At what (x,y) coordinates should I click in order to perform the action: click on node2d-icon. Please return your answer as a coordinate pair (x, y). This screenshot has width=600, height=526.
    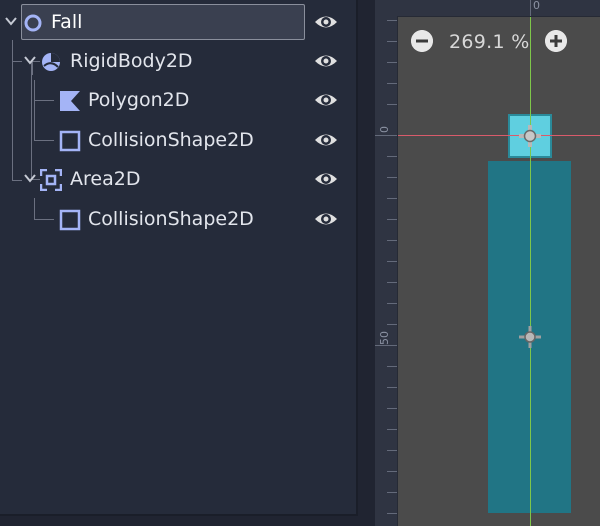
    Looking at the image, I should click on (33, 23).